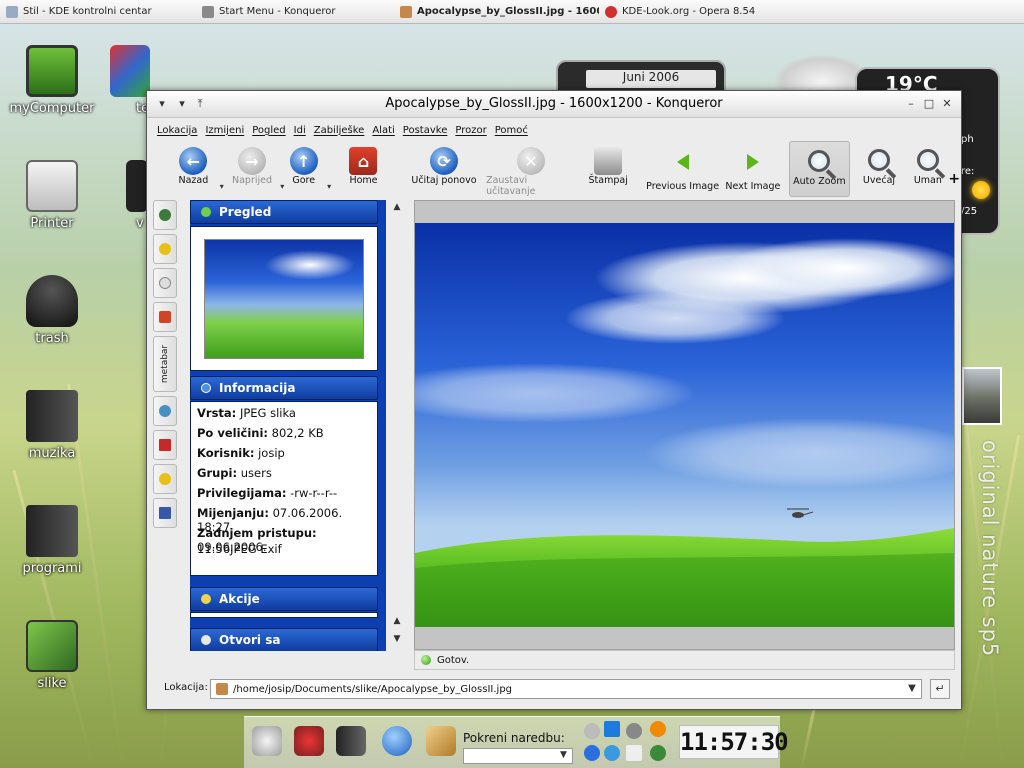  I want to click on menu-izmijeni: Izmijeni, so click(224, 130).